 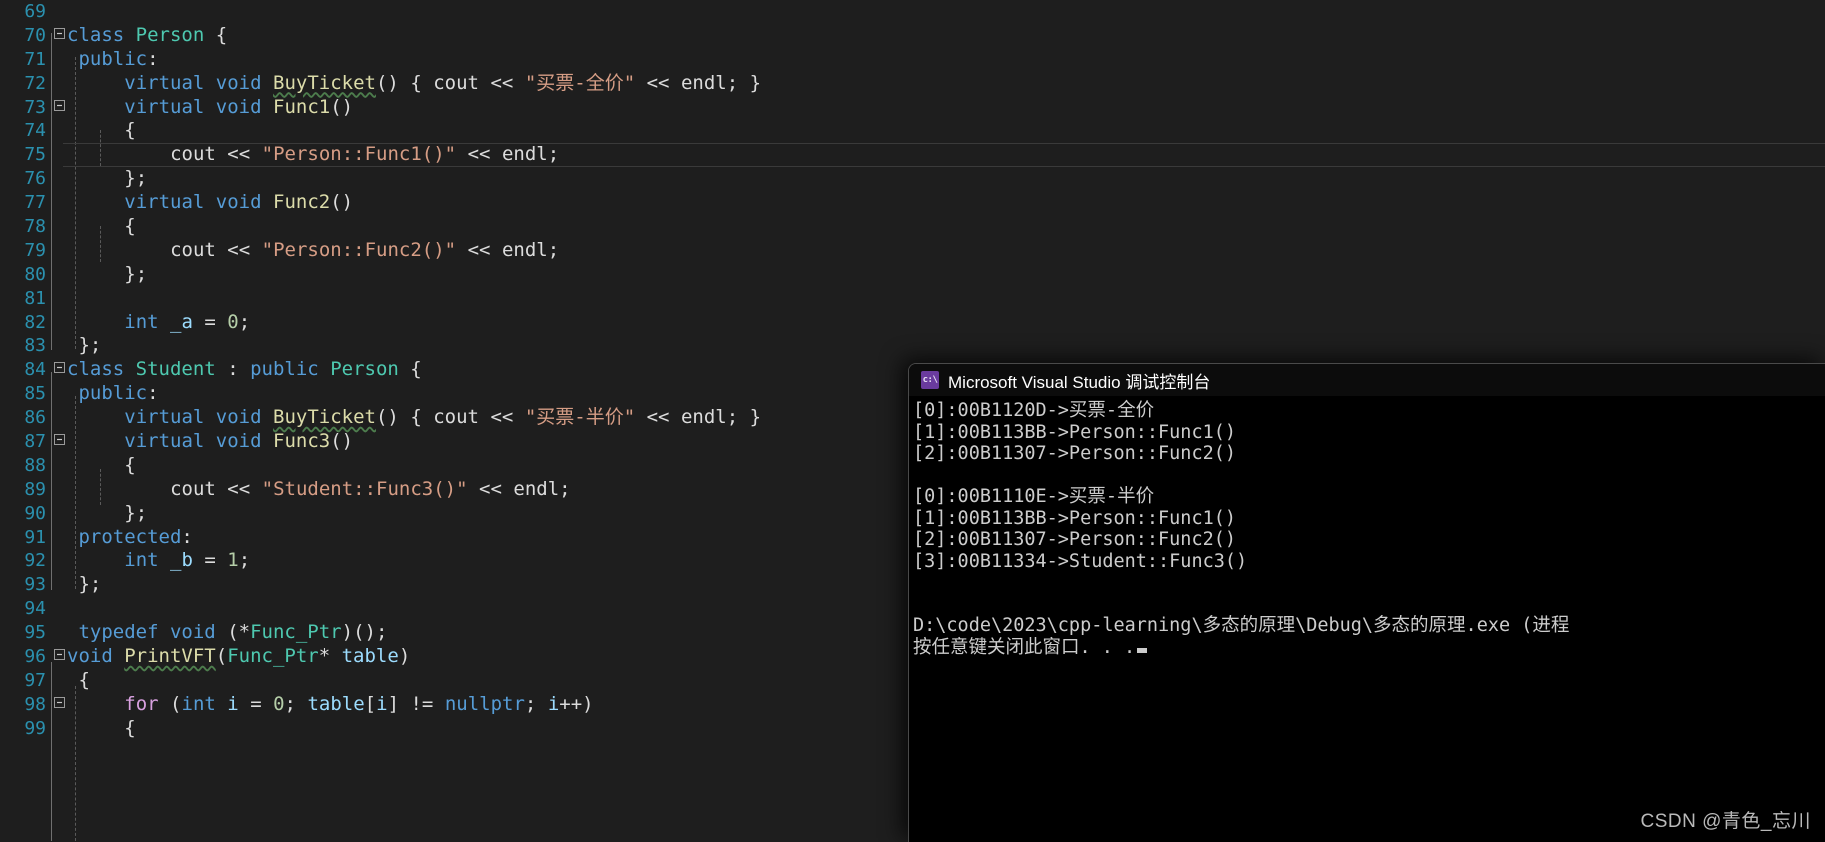 I want to click on code-text: virtual void Func1(), so click(x=210, y=108).